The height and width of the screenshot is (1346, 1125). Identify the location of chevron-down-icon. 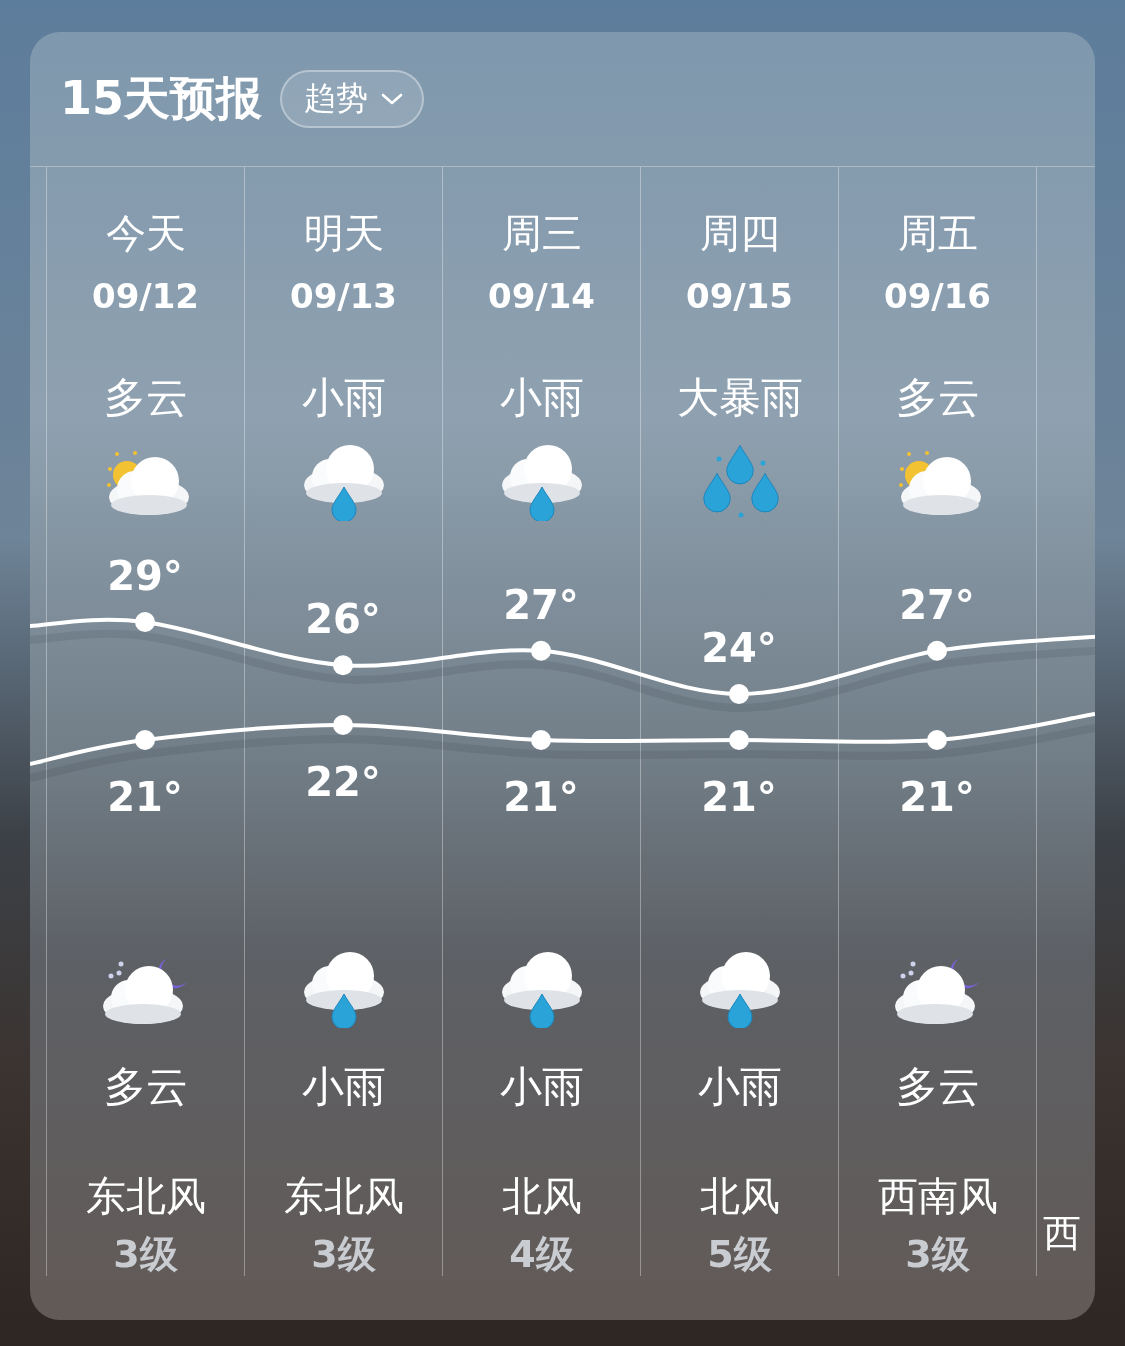
(392, 99).